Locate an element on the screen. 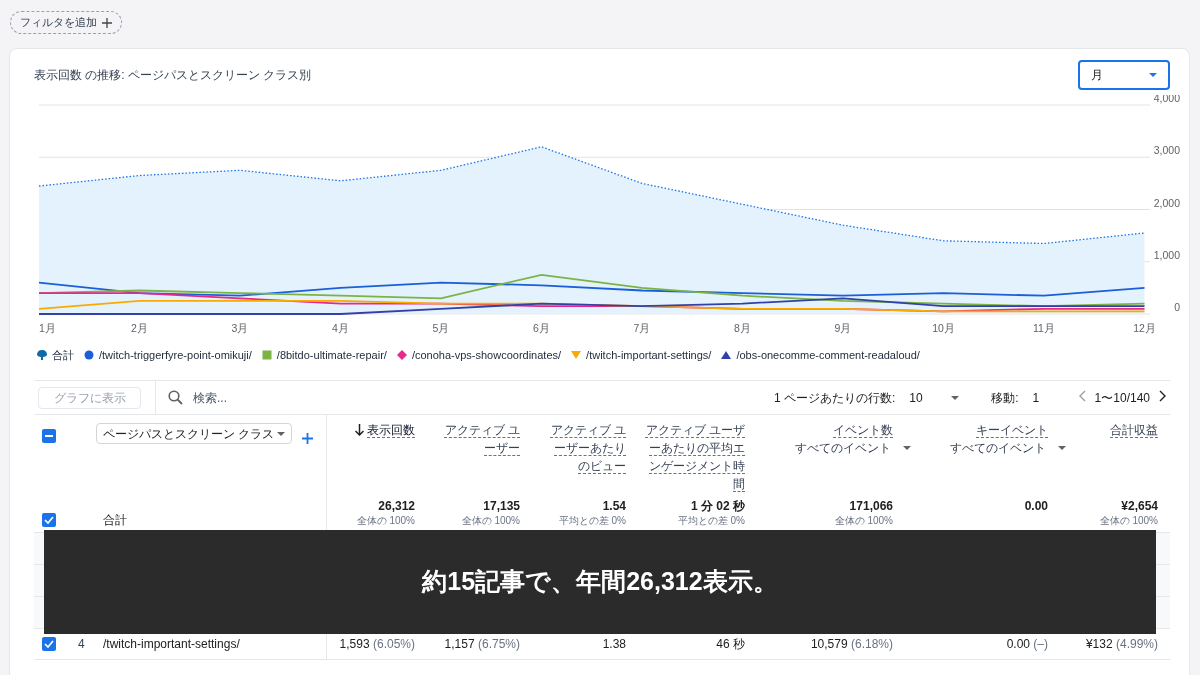 The width and height of the screenshot is (1200, 675). rows-per-page-dropdown: 10 is located at coordinates (934, 397).